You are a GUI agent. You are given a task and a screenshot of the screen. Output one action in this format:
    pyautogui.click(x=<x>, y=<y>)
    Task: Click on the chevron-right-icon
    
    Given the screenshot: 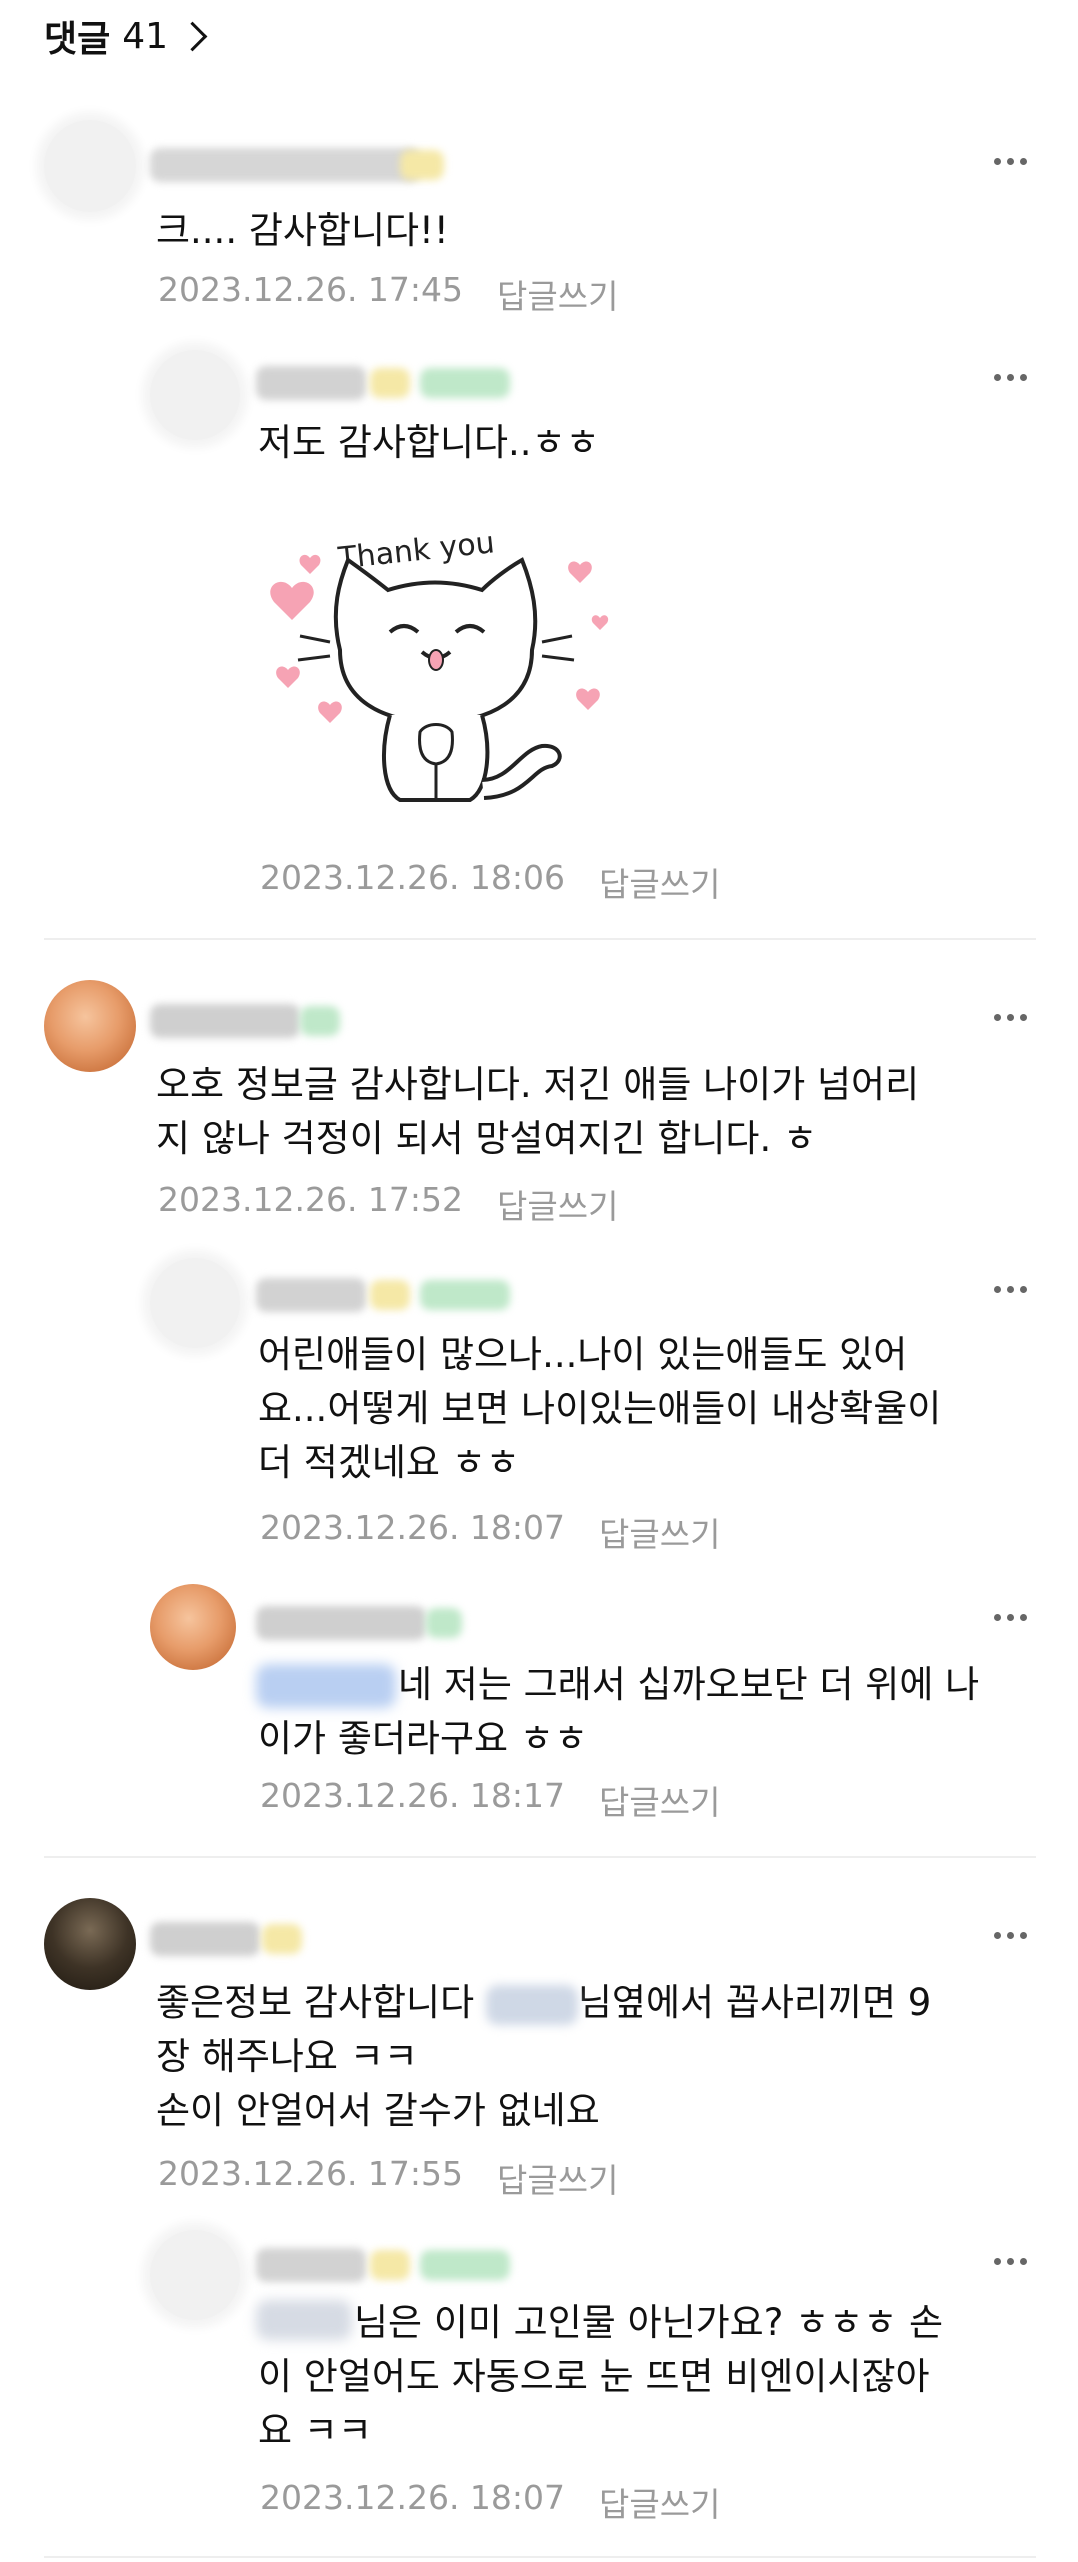 What is the action you would take?
    pyautogui.click(x=192, y=36)
    